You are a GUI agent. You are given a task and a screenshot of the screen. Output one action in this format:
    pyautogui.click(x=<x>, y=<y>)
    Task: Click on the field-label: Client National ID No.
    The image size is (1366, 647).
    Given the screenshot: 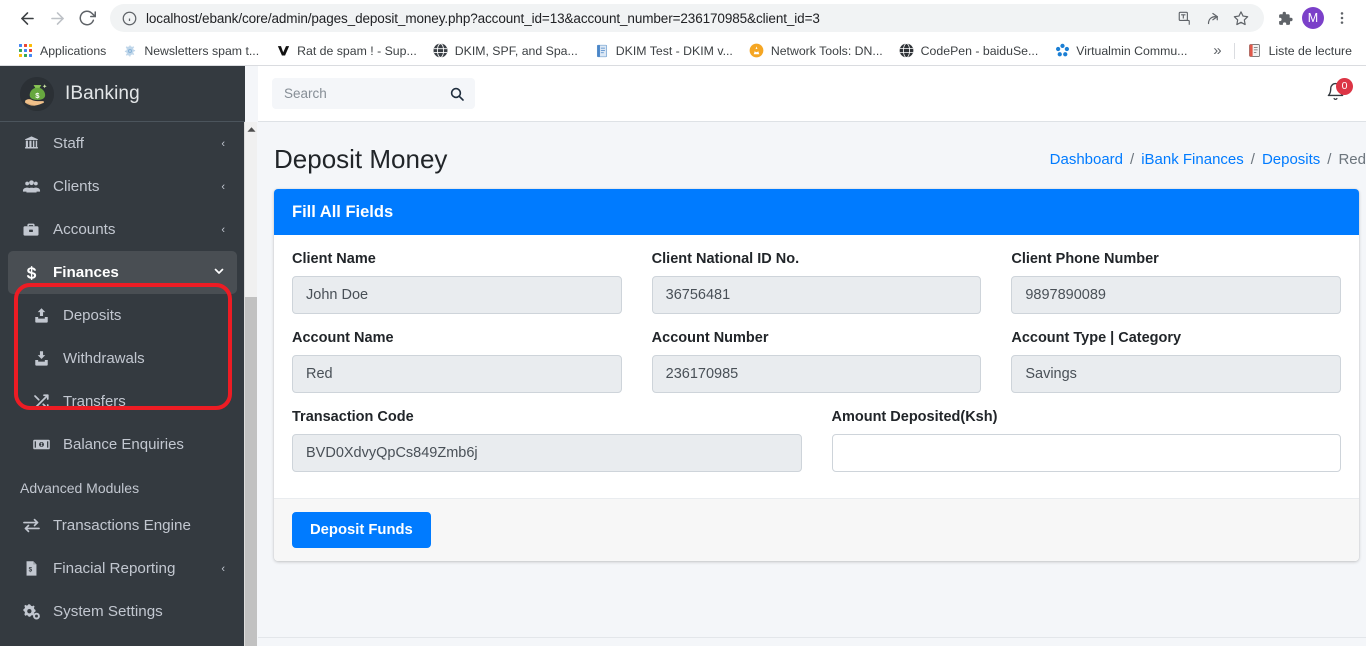 What is the action you would take?
    pyautogui.click(x=725, y=259)
    